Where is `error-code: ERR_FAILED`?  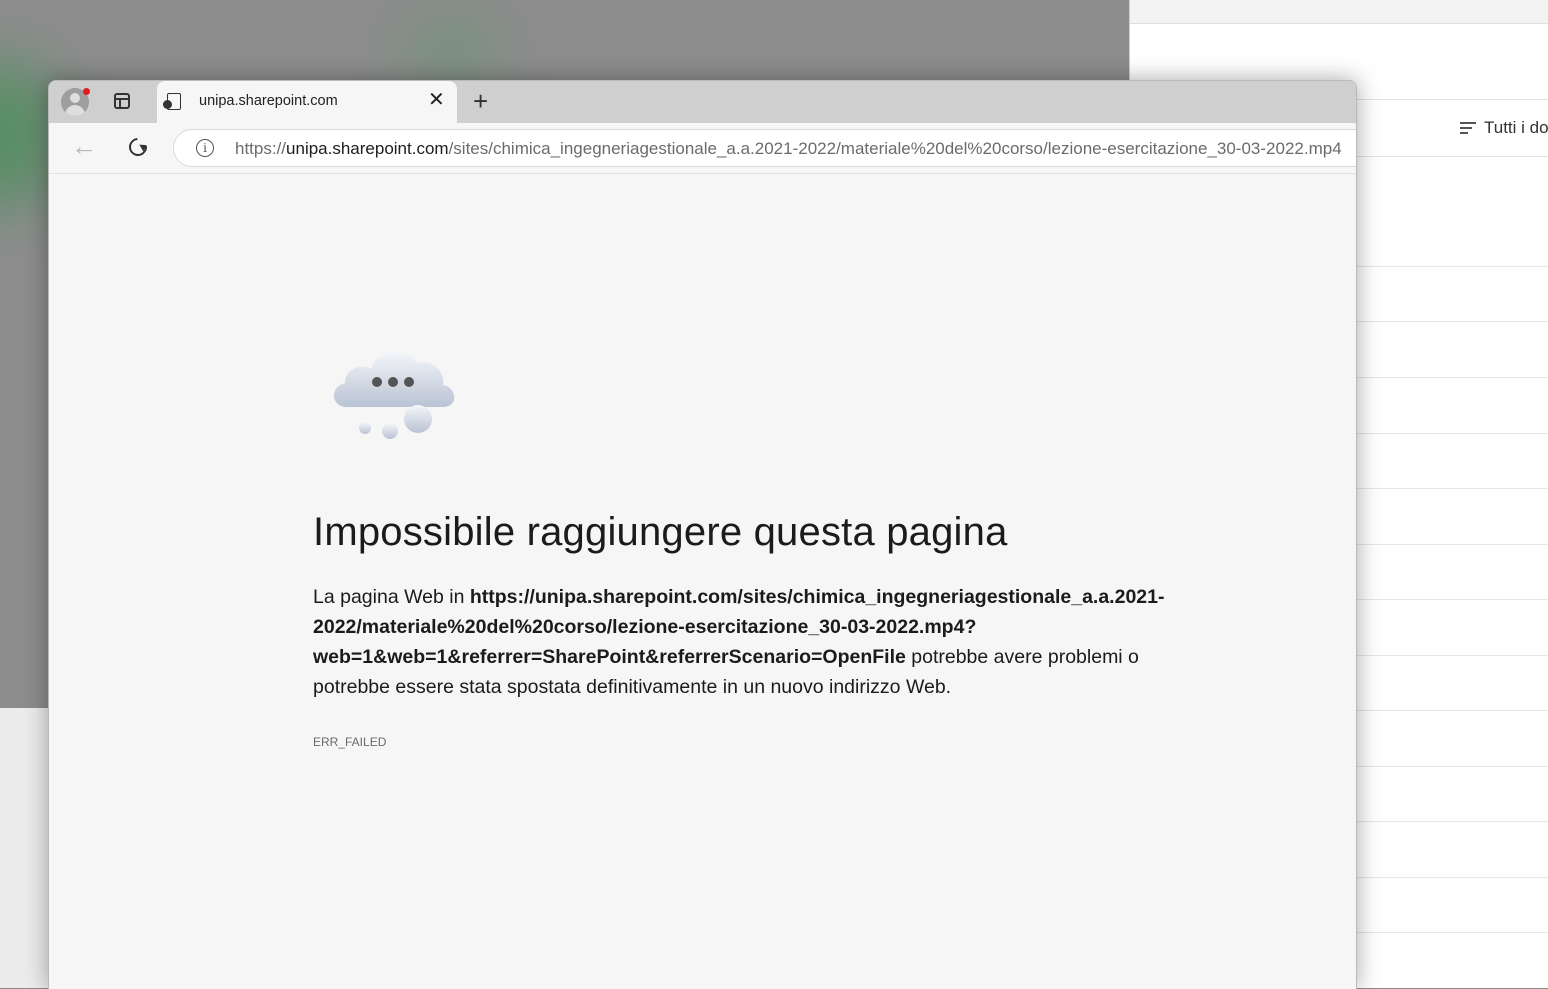
error-code: ERR_FAILED is located at coordinates (350, 742).